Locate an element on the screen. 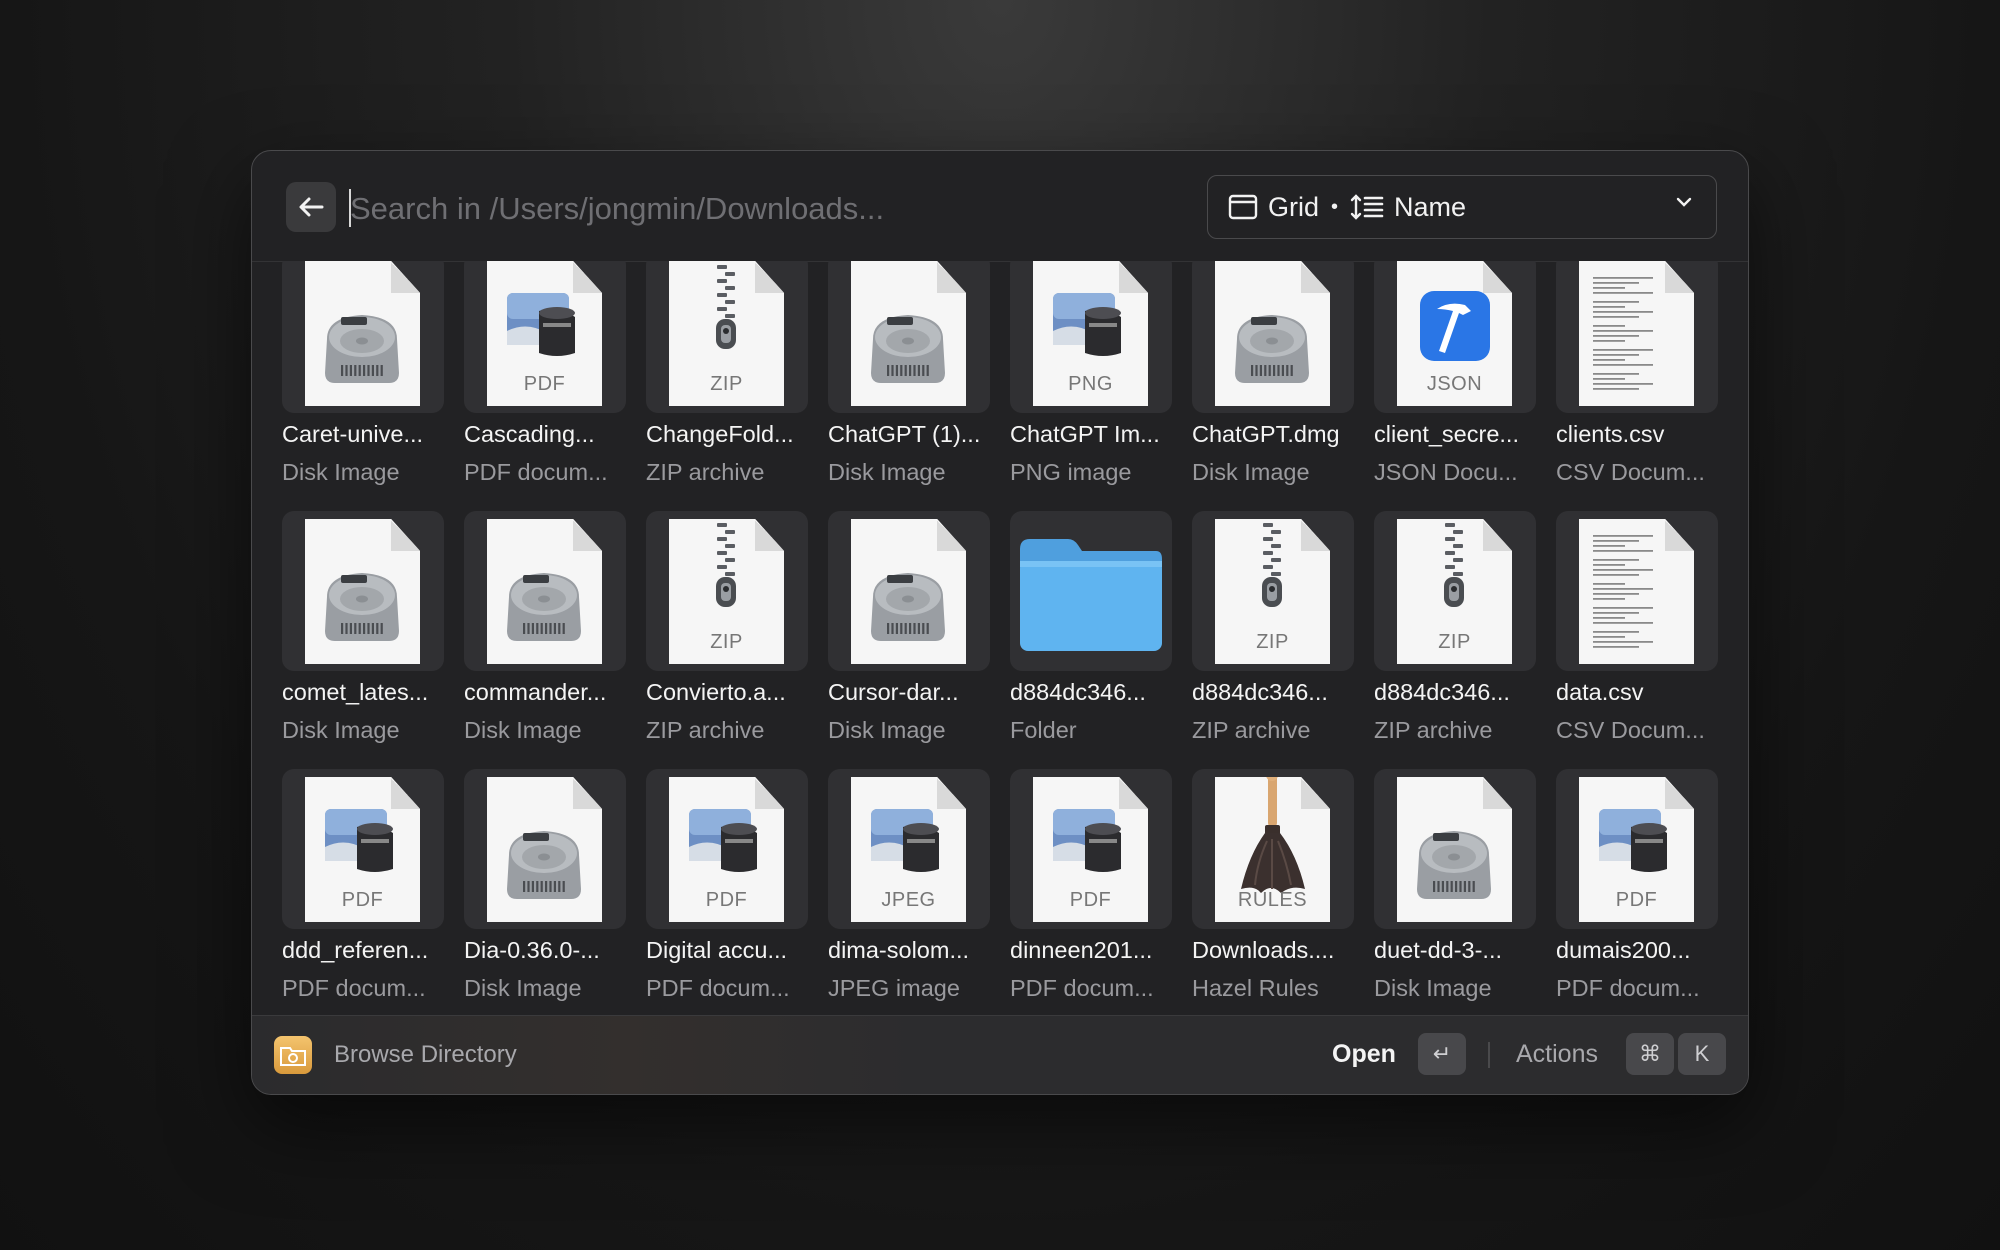  file-item: Cursor-dar... Disk Image is located at coordinates (913, 627).